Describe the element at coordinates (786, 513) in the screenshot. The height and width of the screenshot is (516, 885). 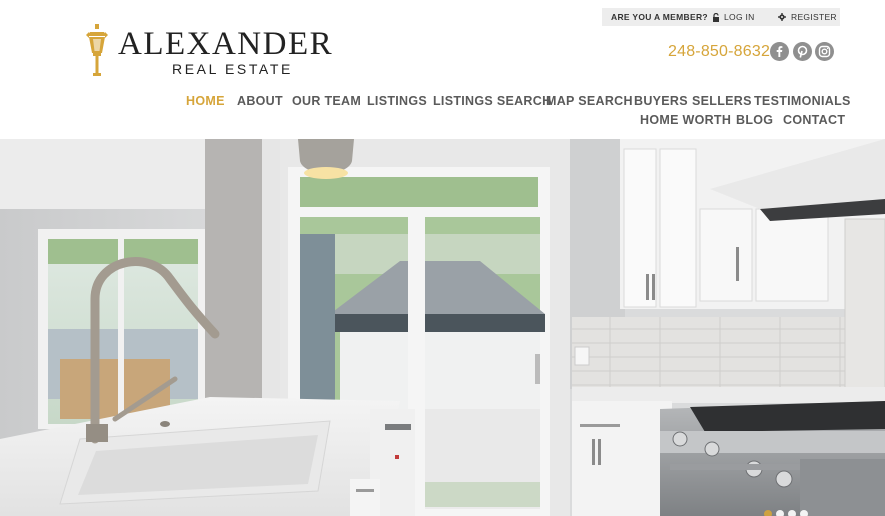
I see `slider-dots` at that location.